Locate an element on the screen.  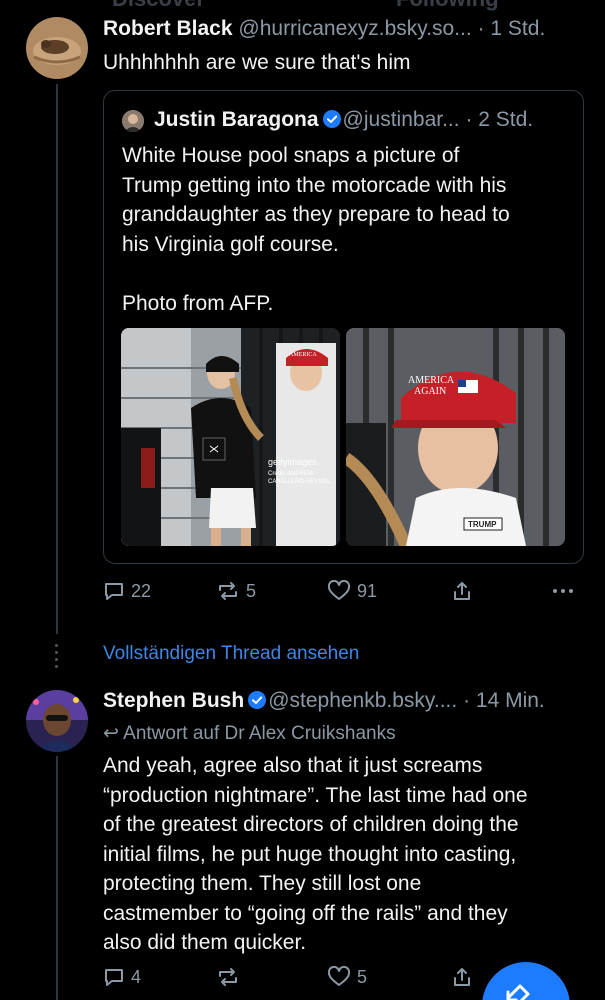
display-name: Robert Black is located at coordinates (168, 28).